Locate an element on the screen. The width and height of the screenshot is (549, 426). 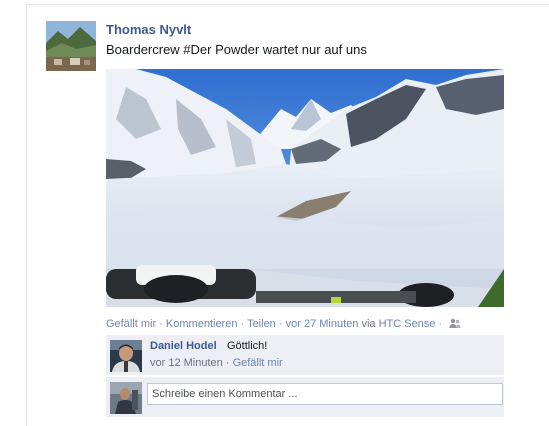
via-text: via is located at coordinates (368, 324).